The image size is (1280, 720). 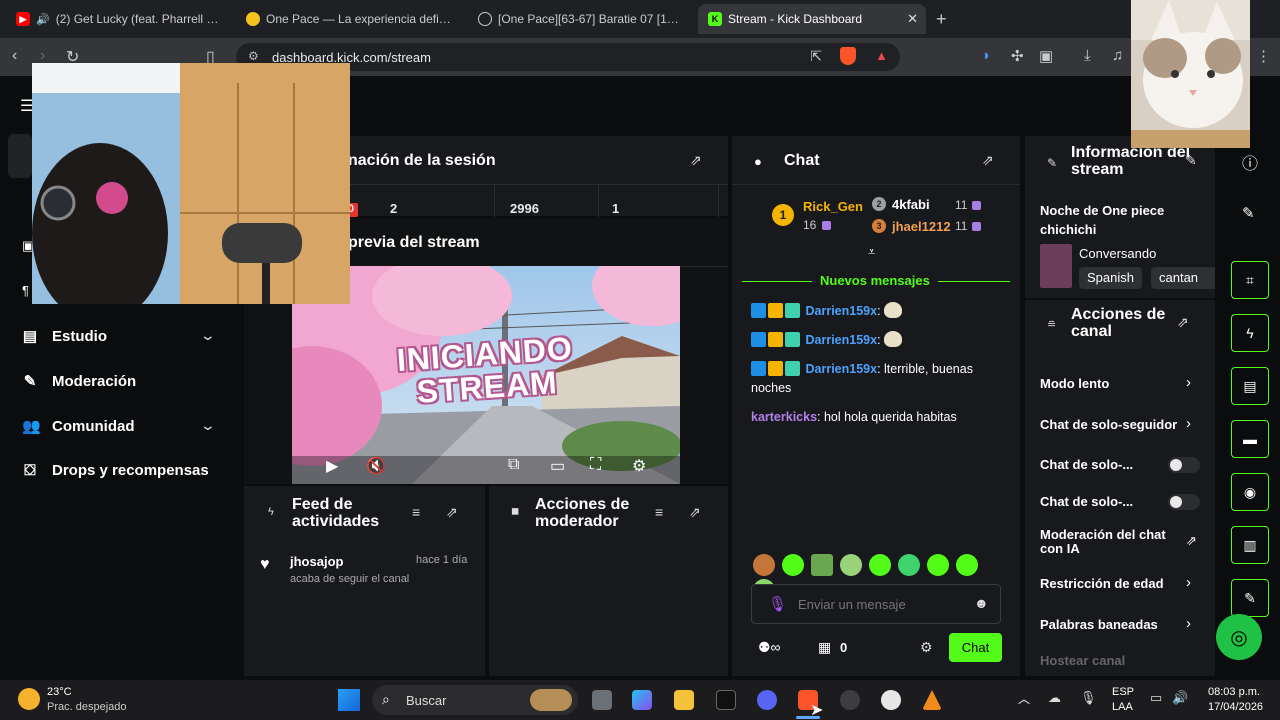 I want to click on tray-overflow-icon: ︿, so click(x=1024, y=698).